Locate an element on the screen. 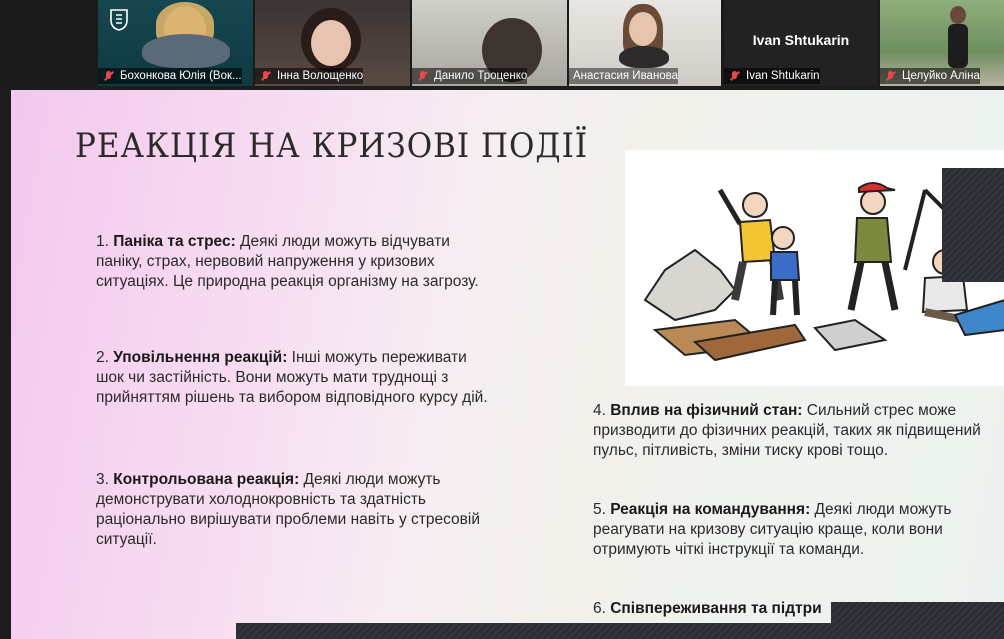  slide-title: РЕАКЦІЯ НА КРИЗОВІ ПОДІЇ is located at coordinates (332, 146).